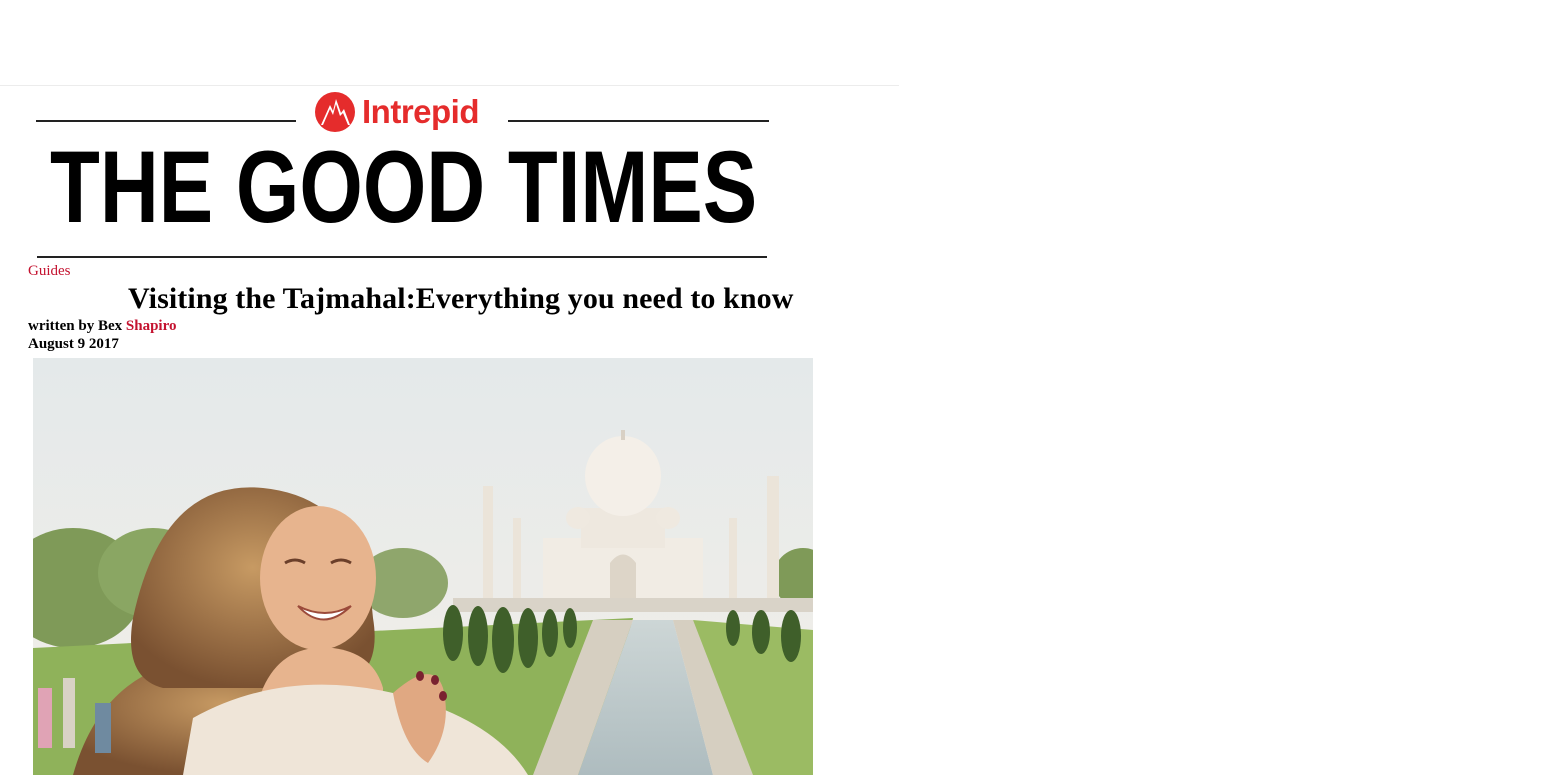 The width and height of the screenshot is (1566, 775). I want to click on masthead-rule-left, so click(166, 121).